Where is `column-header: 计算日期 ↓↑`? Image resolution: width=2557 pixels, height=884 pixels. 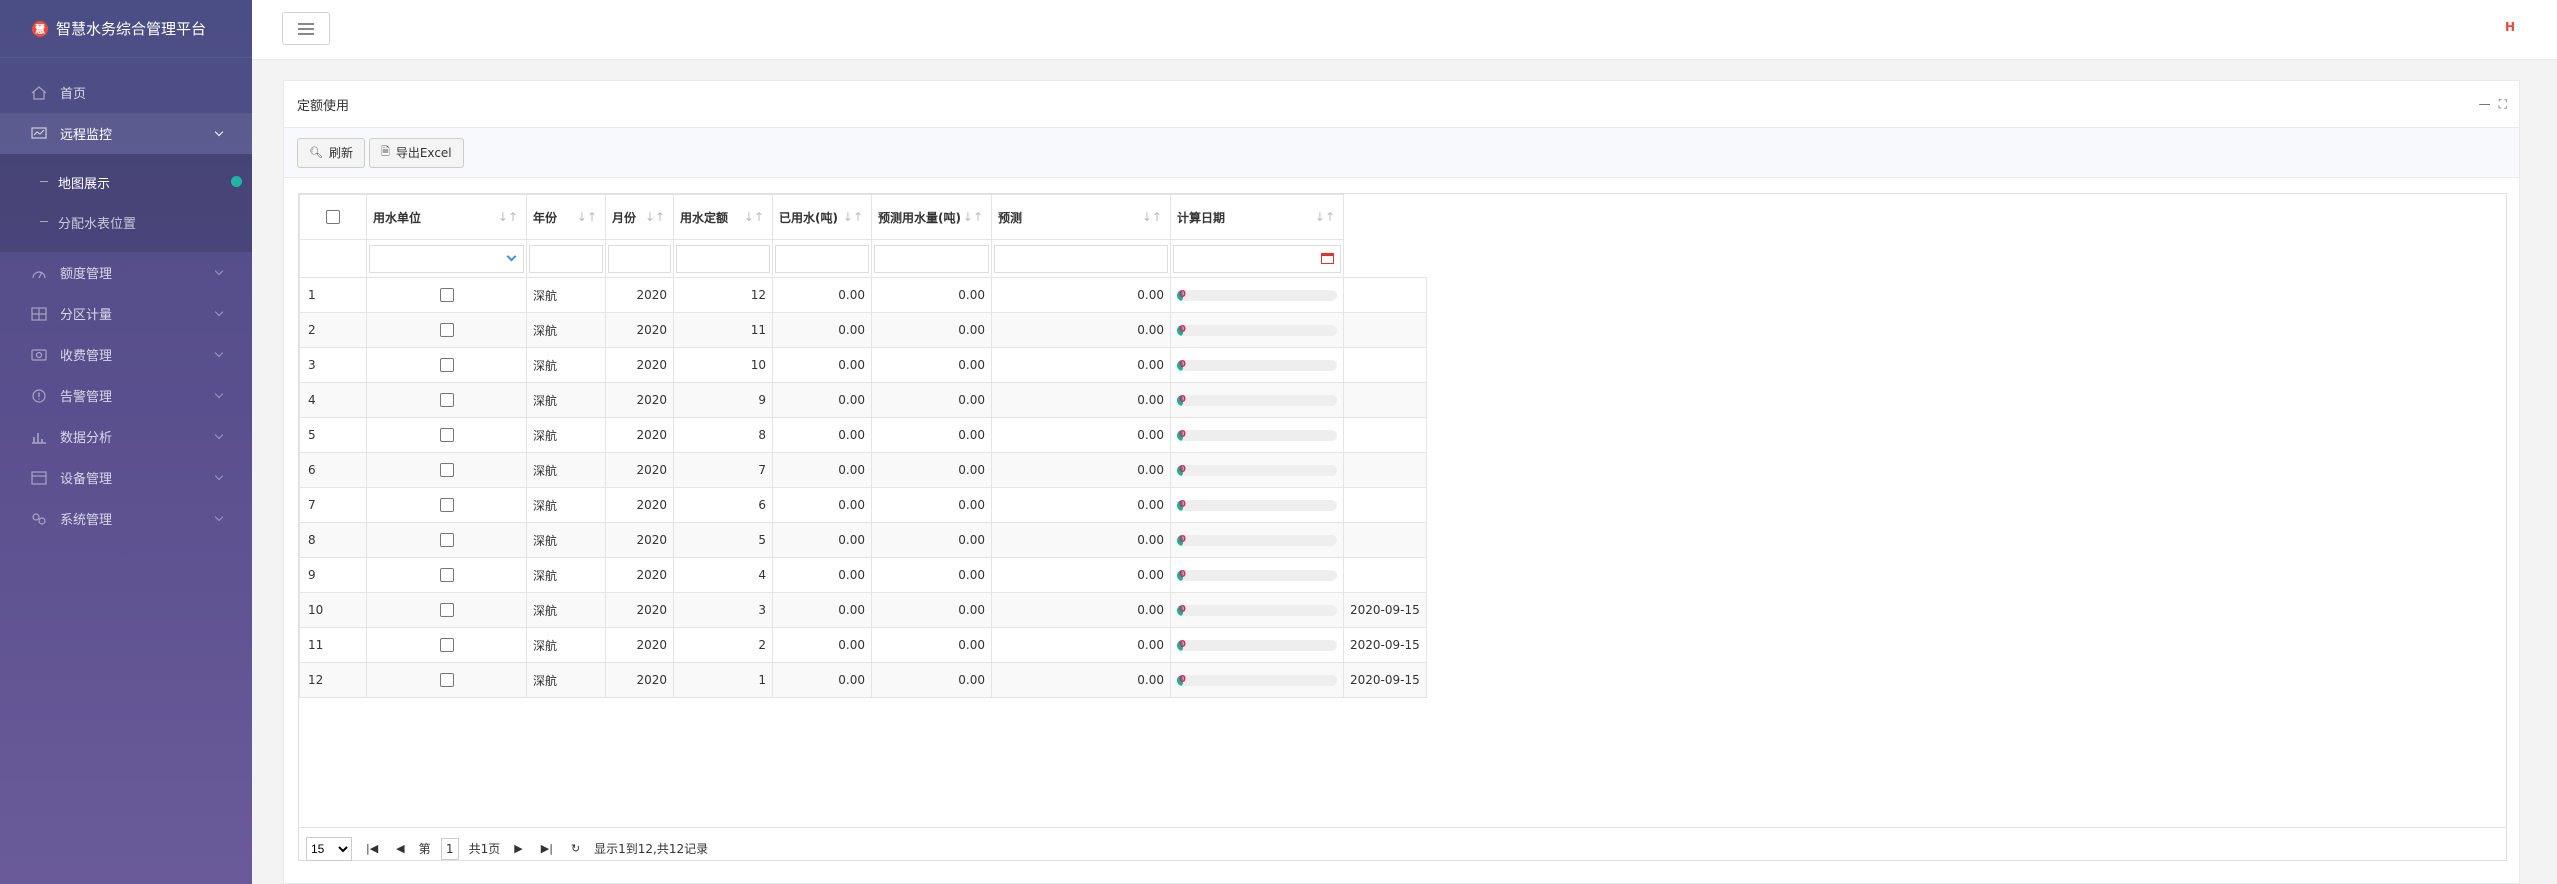
column-header: 计算日期 ↓↑ is located at coordinates (1257, 217).